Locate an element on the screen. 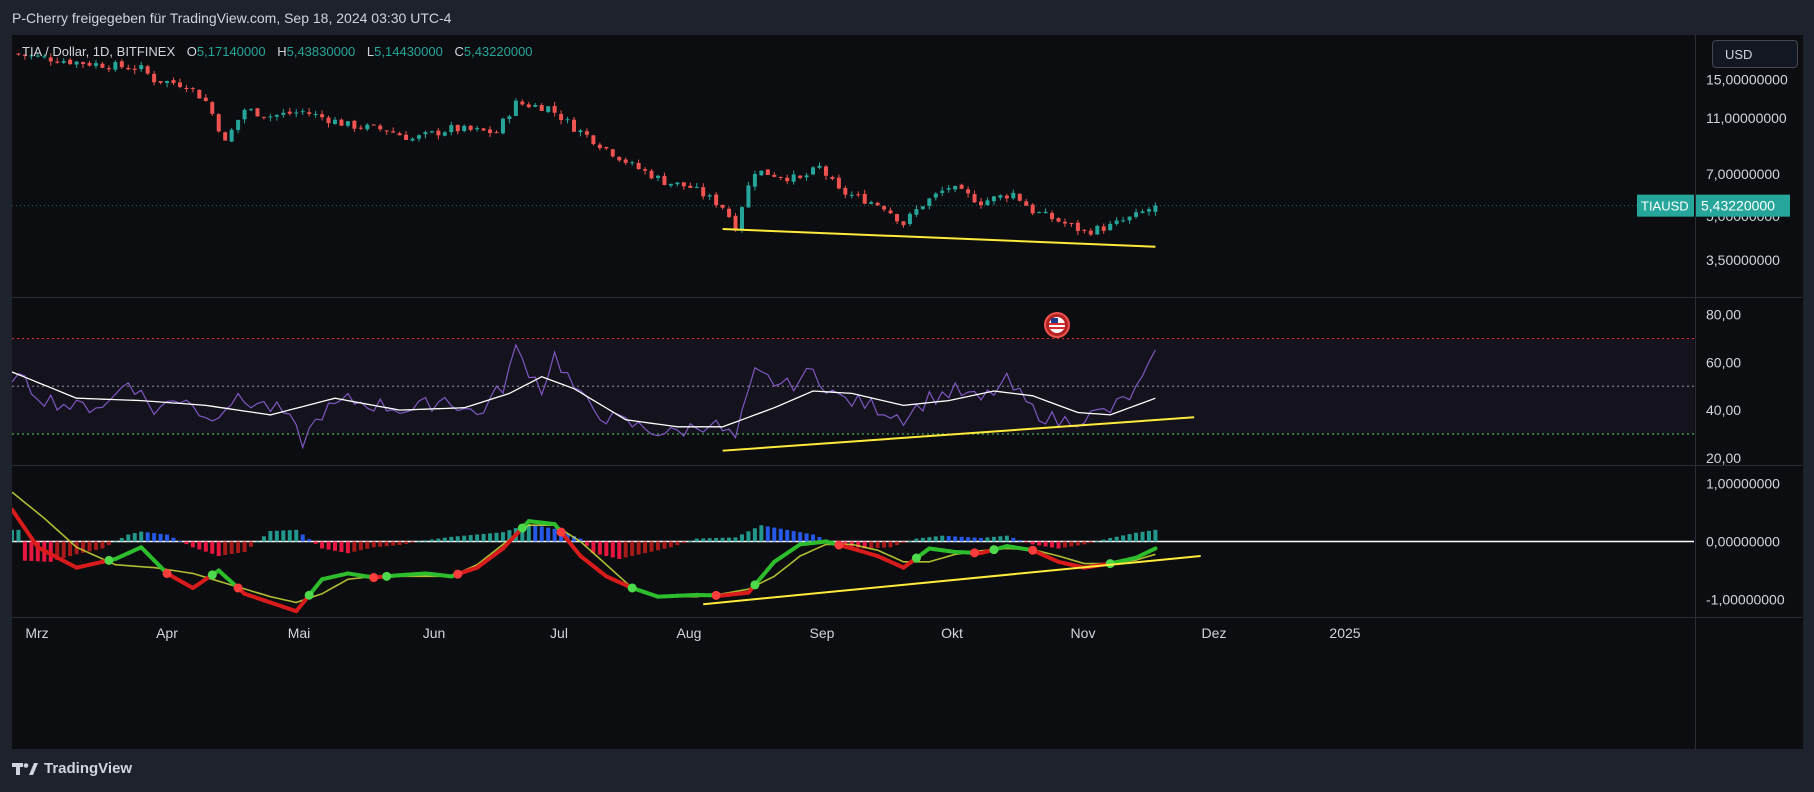  price-tick-label: 3,50000000 is located at coordinates (1743, 260).